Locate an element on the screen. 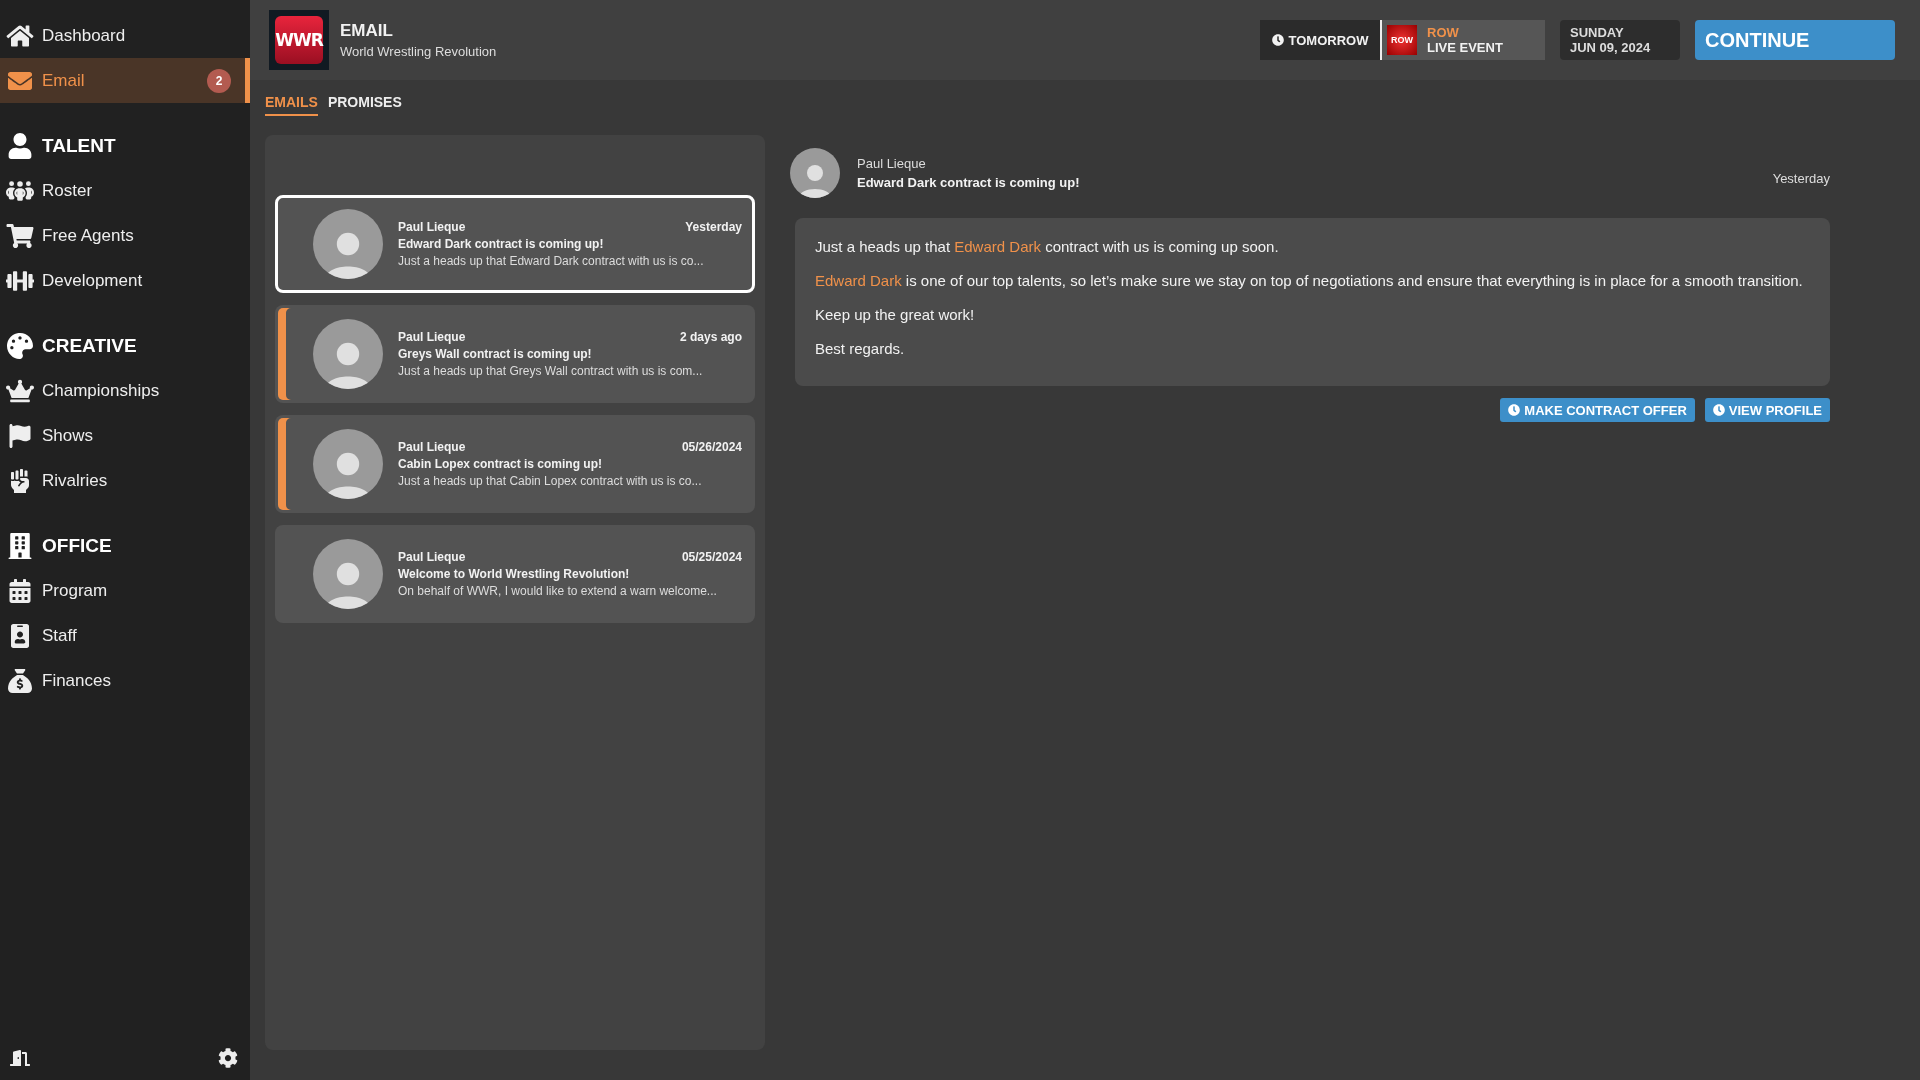 This screenshot has height=1080, width=1920. group-icon is located at coordinates (20, 190).